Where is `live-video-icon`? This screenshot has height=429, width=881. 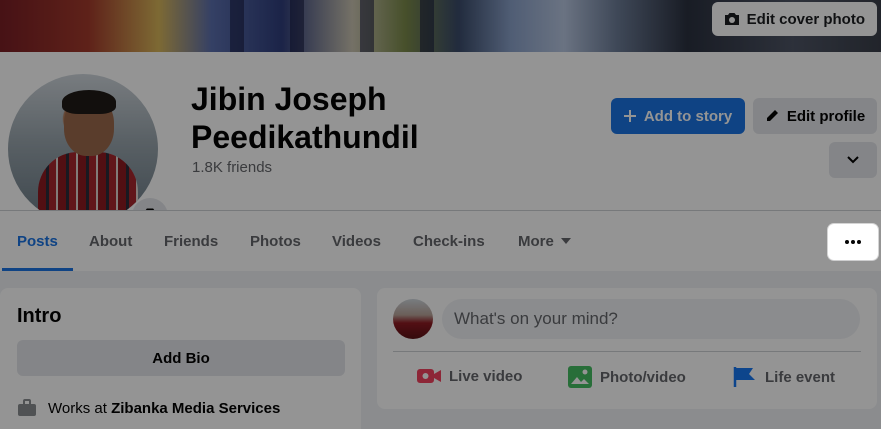 live-video-icon is located at coordinates (429, 376).